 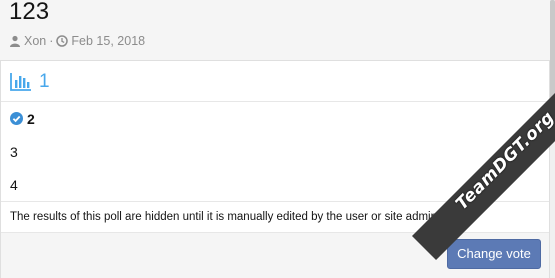 What do you see at coordinates (16, 118) in the screenshot?
I see `check-circle-icon` at bounding box center [16, 118].